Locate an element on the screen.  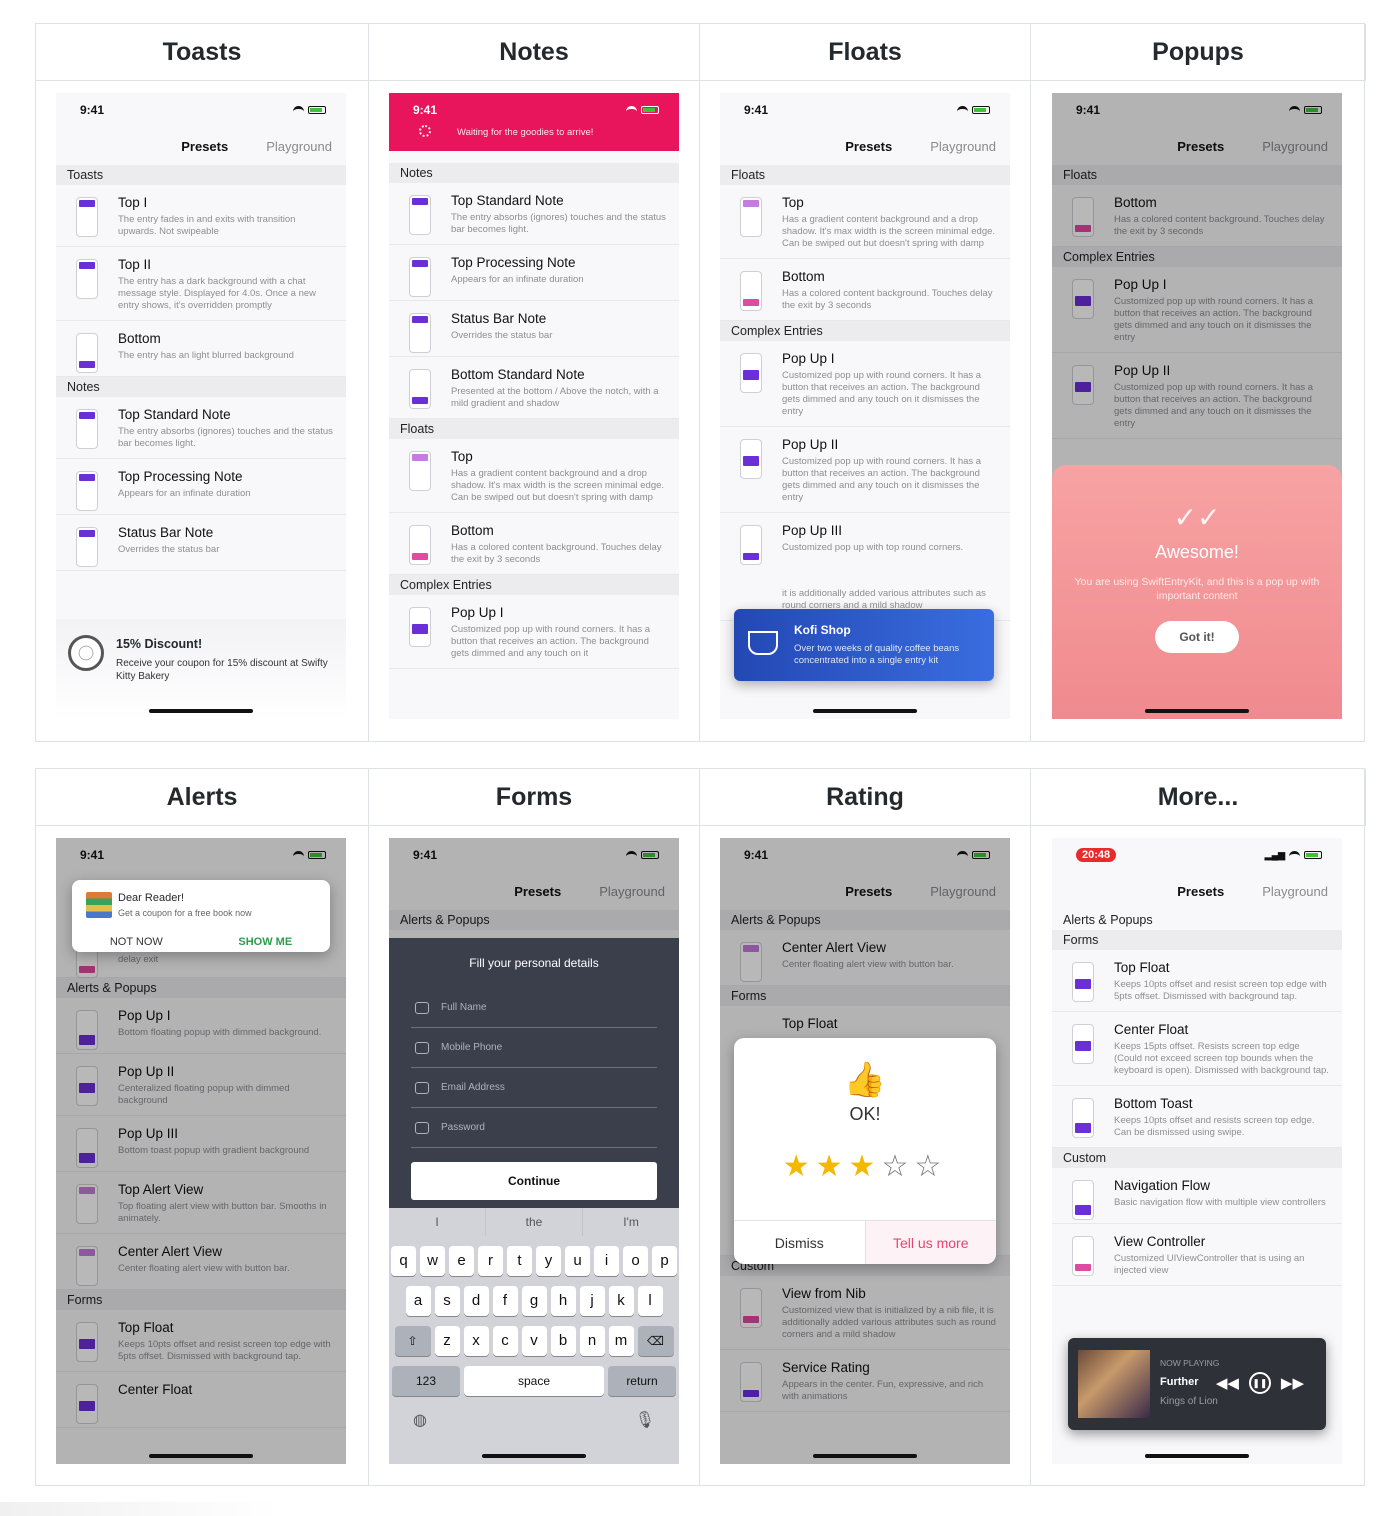
microphone-icon: 🎙 is located at coordinates (645, 1420).